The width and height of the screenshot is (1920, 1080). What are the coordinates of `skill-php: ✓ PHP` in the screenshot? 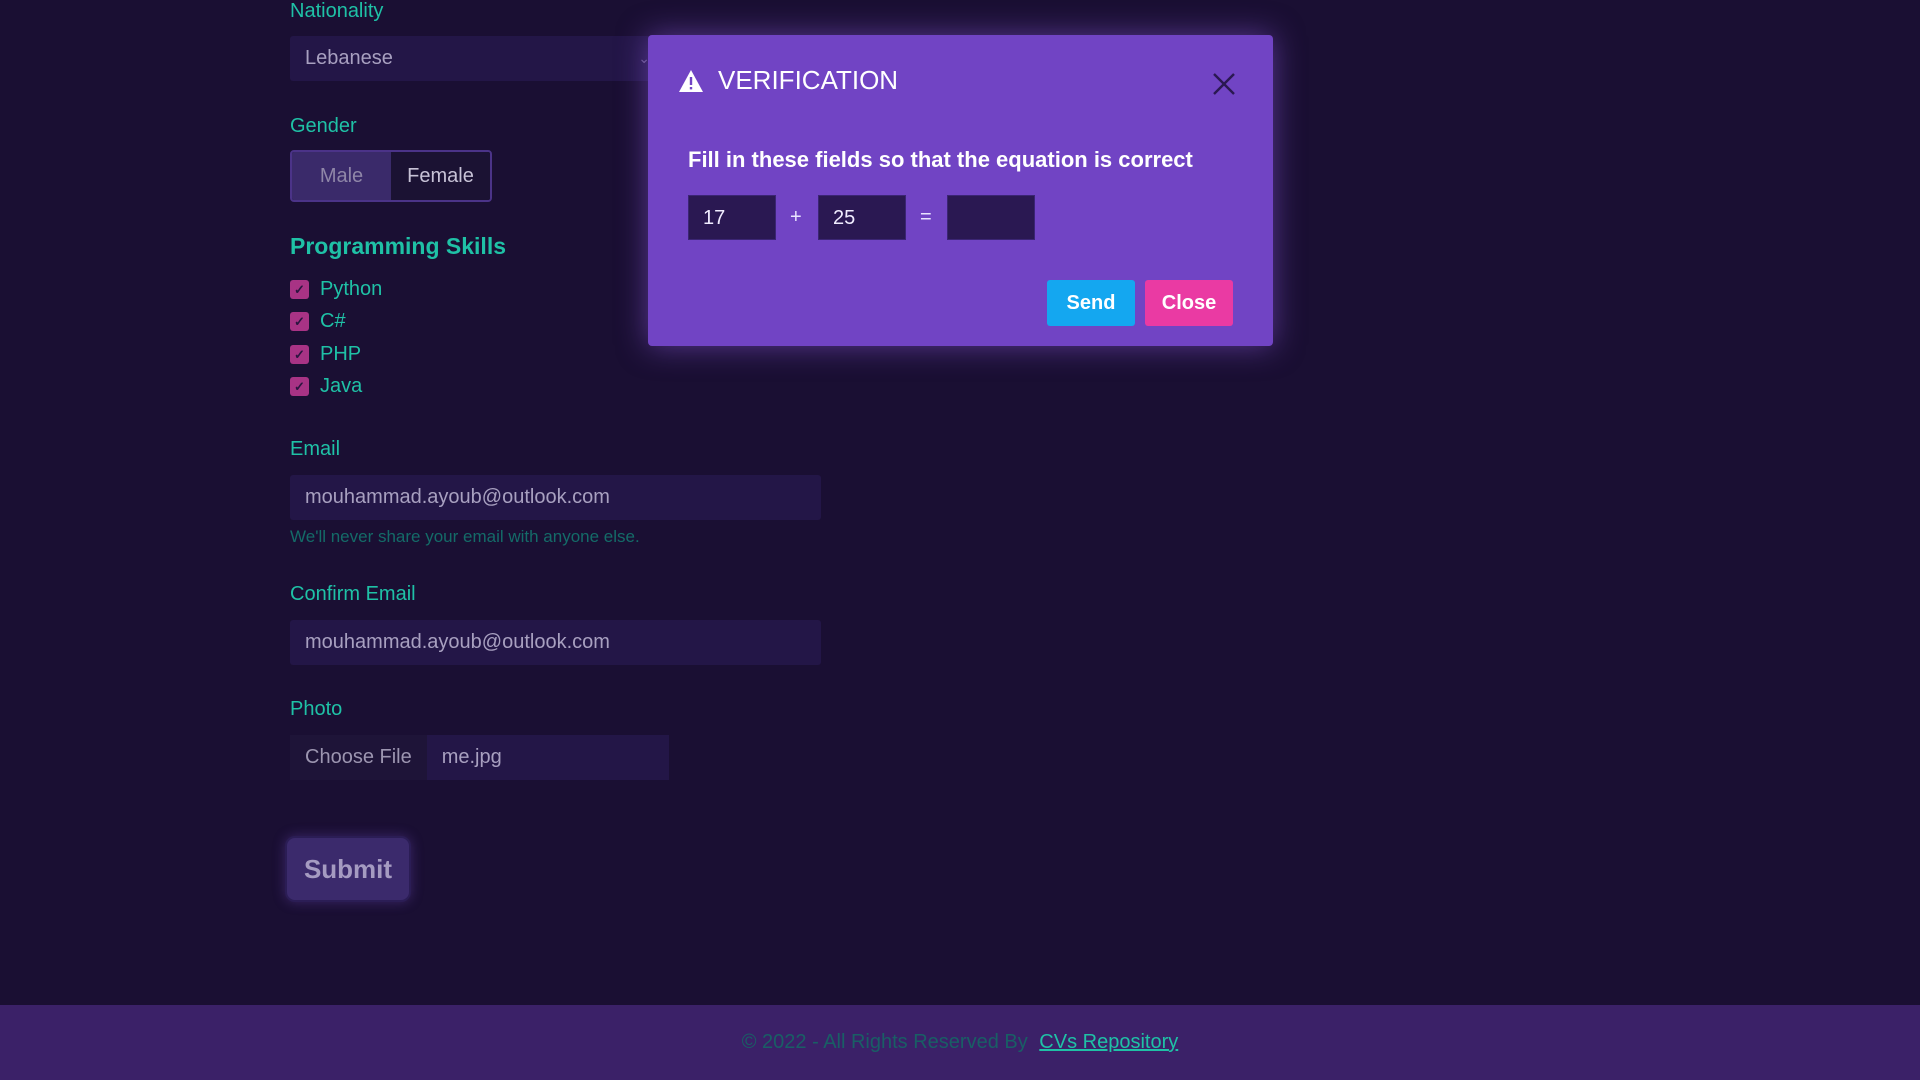 It's located at (325, 354).